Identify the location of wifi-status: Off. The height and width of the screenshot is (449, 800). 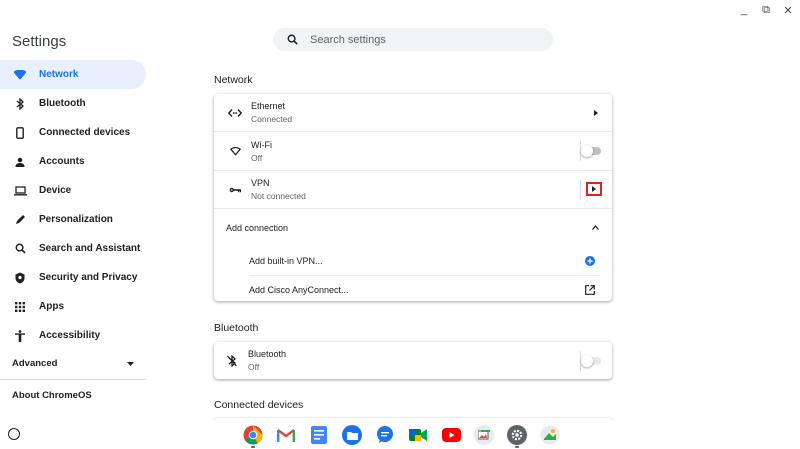
(257, 157).